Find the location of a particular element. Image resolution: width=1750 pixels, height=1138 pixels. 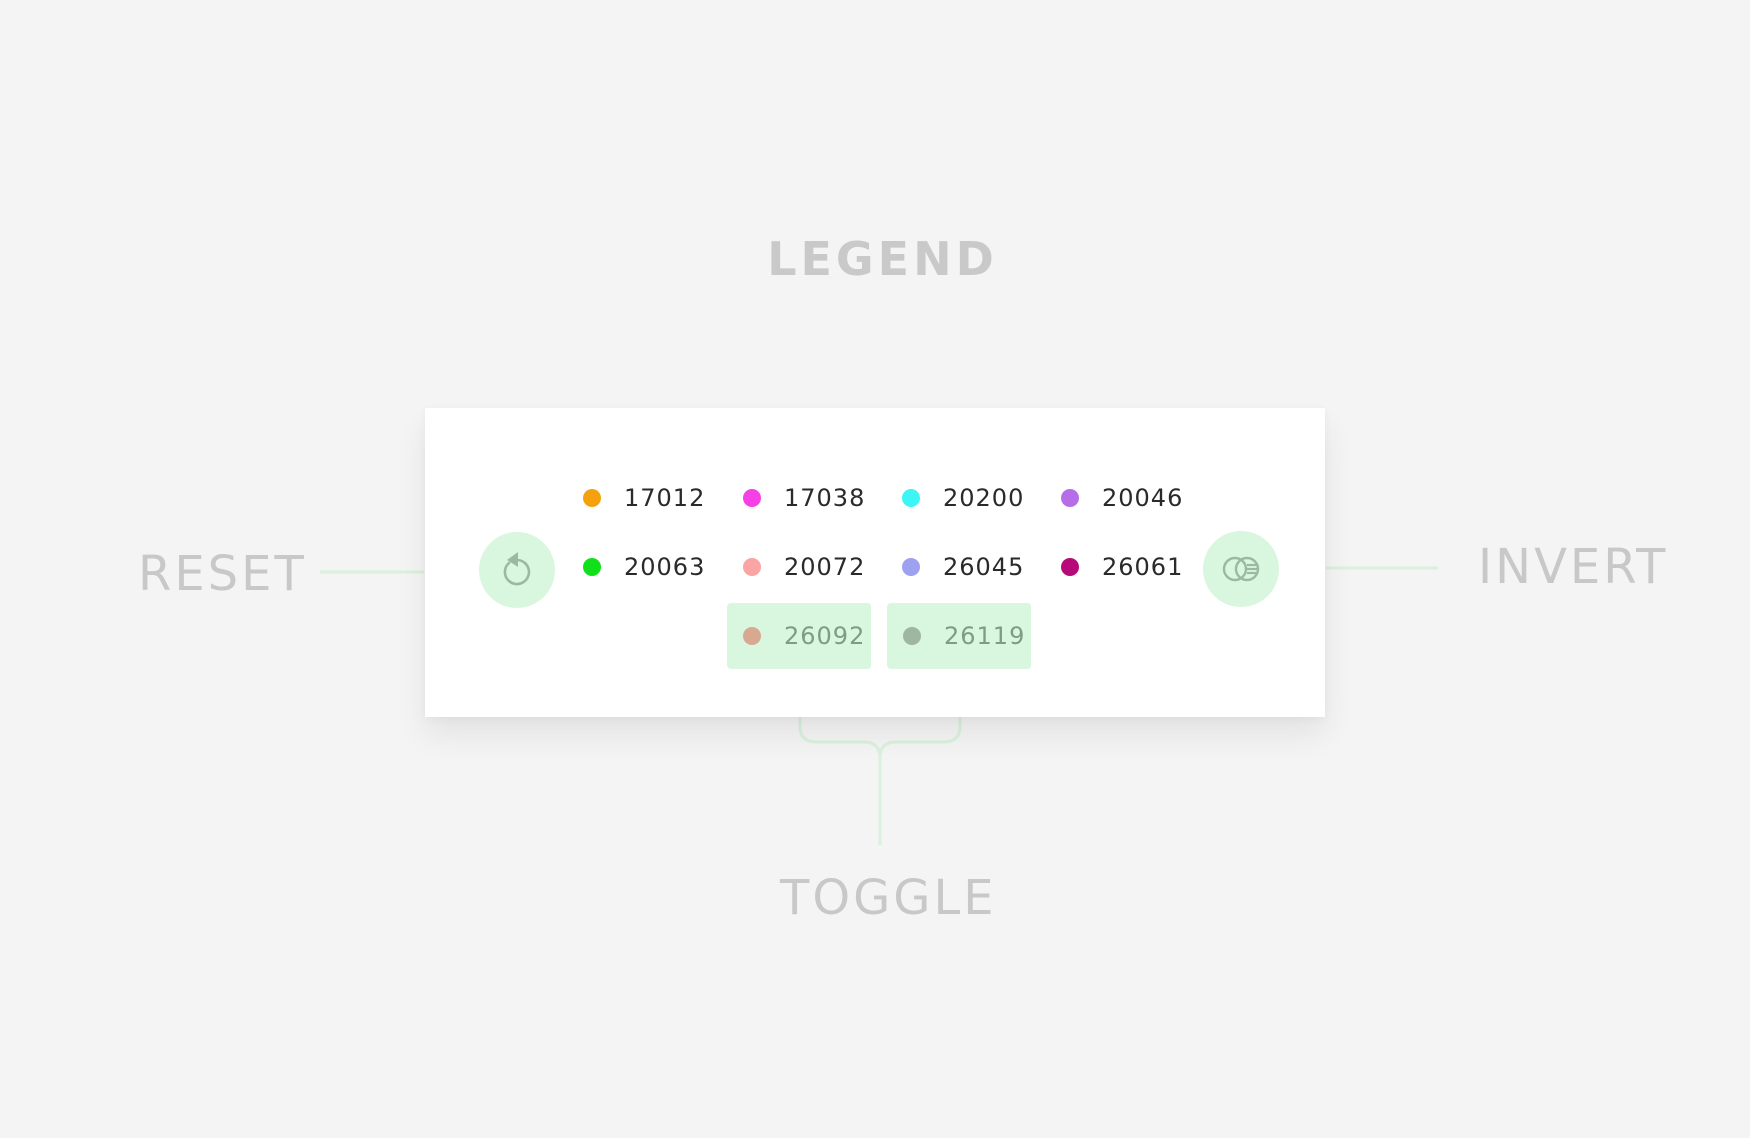

reset-button is located at coordinates (517, 570).